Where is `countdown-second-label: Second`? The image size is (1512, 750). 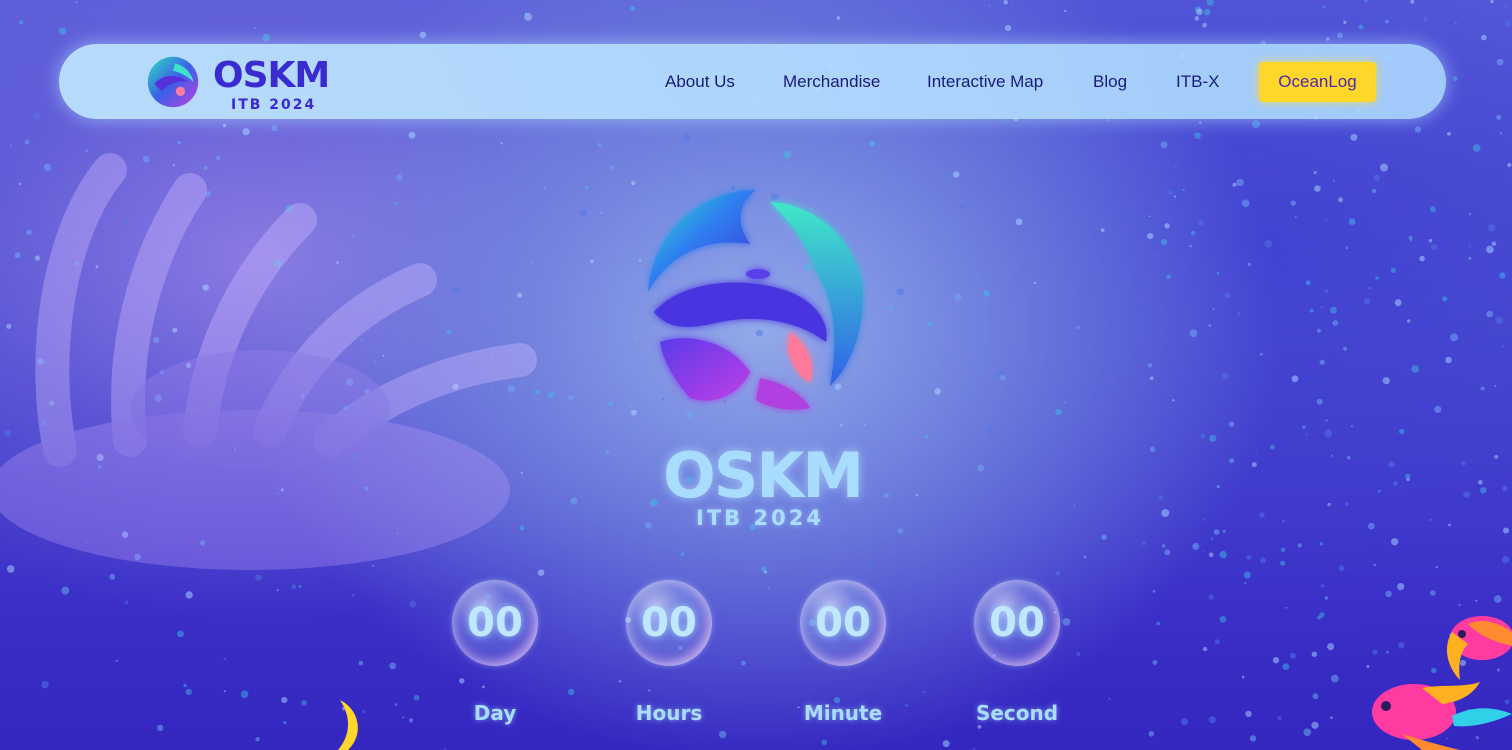 countdown-second-label: Second is located at coordinates (1017, 713).